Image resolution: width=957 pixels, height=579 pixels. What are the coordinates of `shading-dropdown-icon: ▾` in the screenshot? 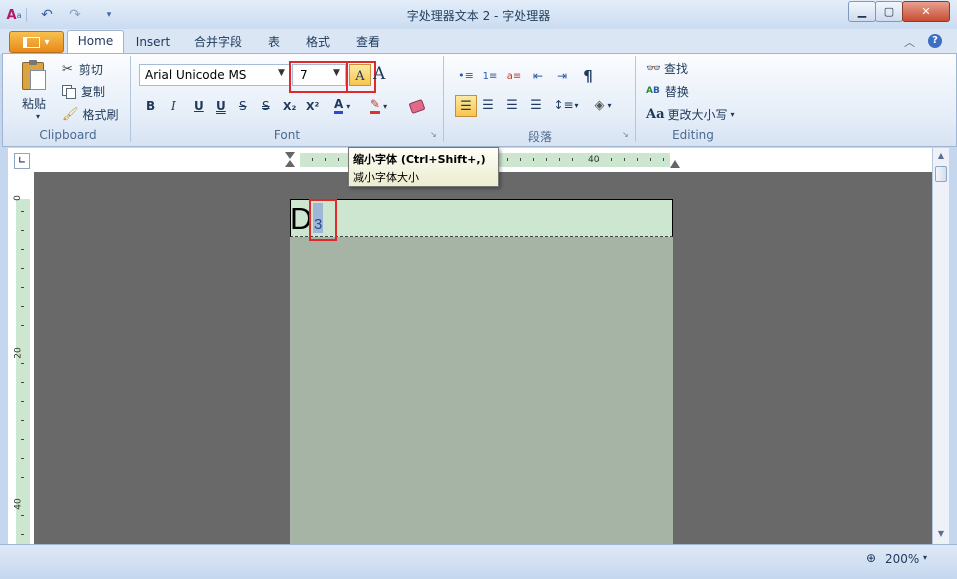 It's located at (609, 105).